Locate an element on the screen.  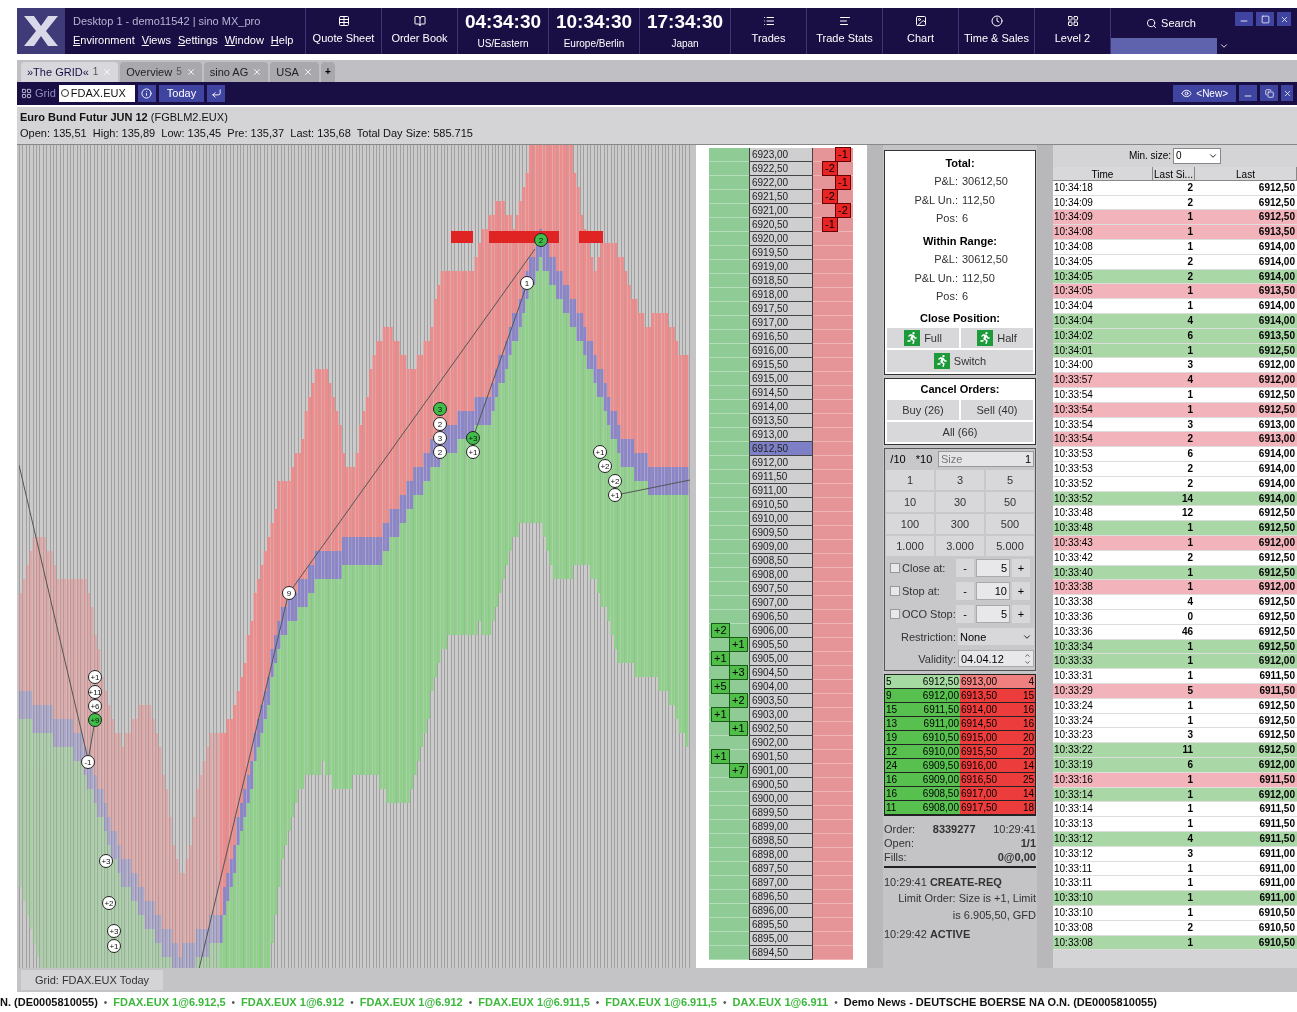
toolbar-button: Order Book is located at coordinates (419, 31).